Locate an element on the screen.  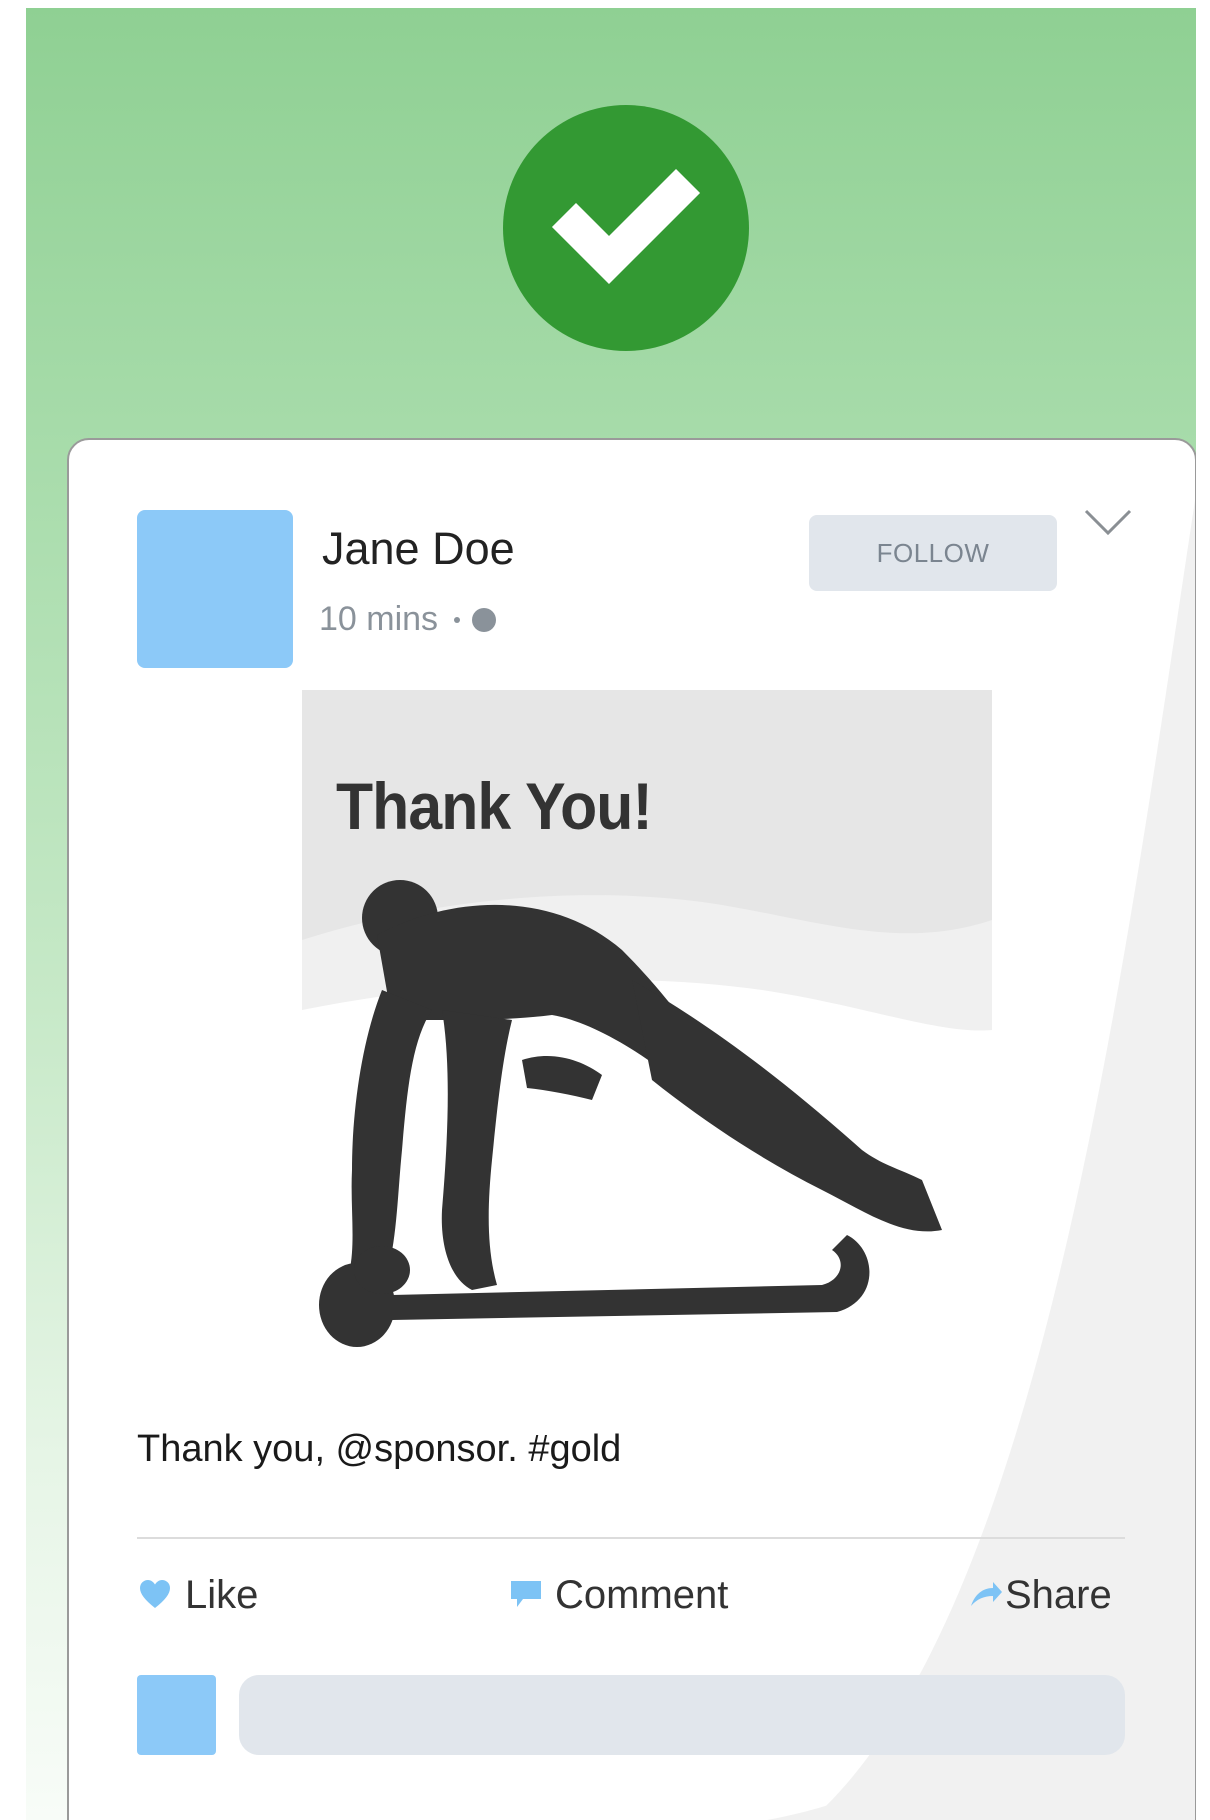
post-meta: 10 mins is located at coordinates (408, 619).